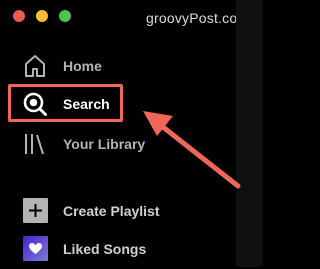 The height and width of the screenshot is (269, 320). What do you see at coordinates (118, 104) in the screenshot?
I see `nav-item-search: Search` at bounding box center [118, 104].